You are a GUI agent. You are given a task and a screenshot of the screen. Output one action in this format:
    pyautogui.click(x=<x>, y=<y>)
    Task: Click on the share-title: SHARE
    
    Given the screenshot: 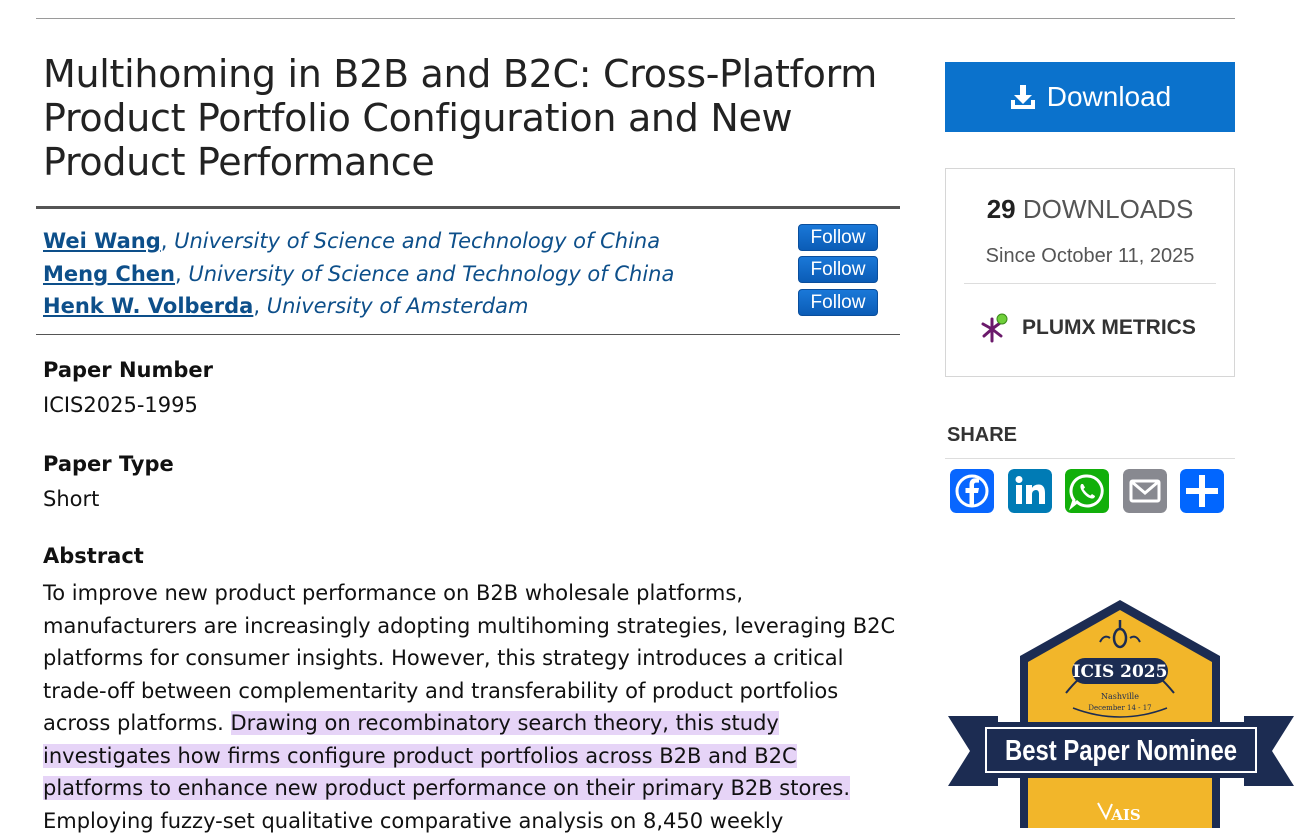 What is the action you would take?
    pyautogui.click(x=982, y=435)
    